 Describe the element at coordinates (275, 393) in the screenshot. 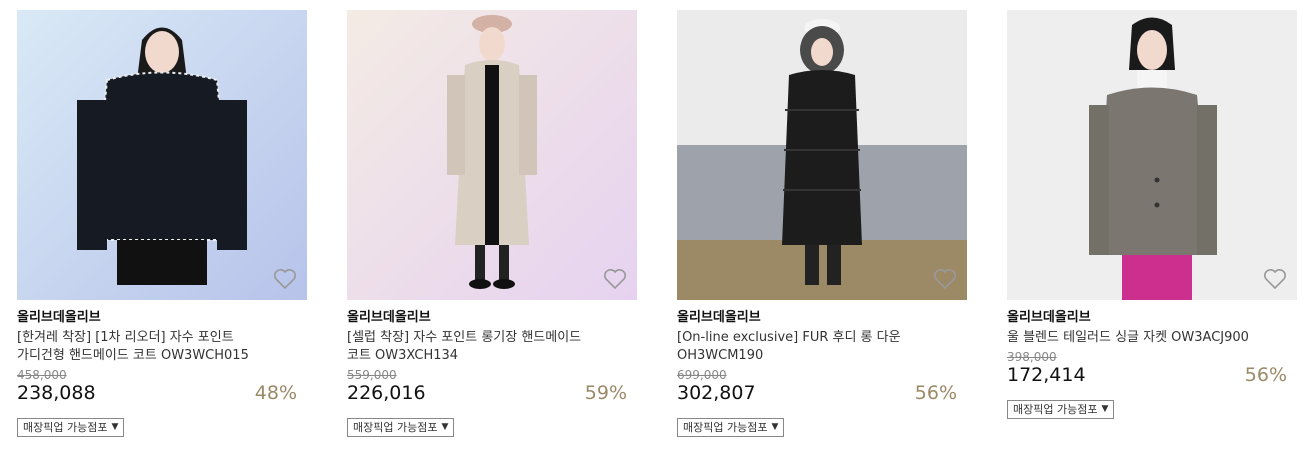

I see `discount-rate: 48%` at that location.